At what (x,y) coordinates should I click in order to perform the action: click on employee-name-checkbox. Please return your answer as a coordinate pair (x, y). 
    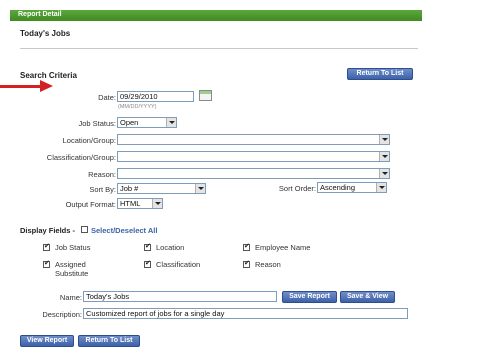
    Looking at the image, I should click on (246, 246).